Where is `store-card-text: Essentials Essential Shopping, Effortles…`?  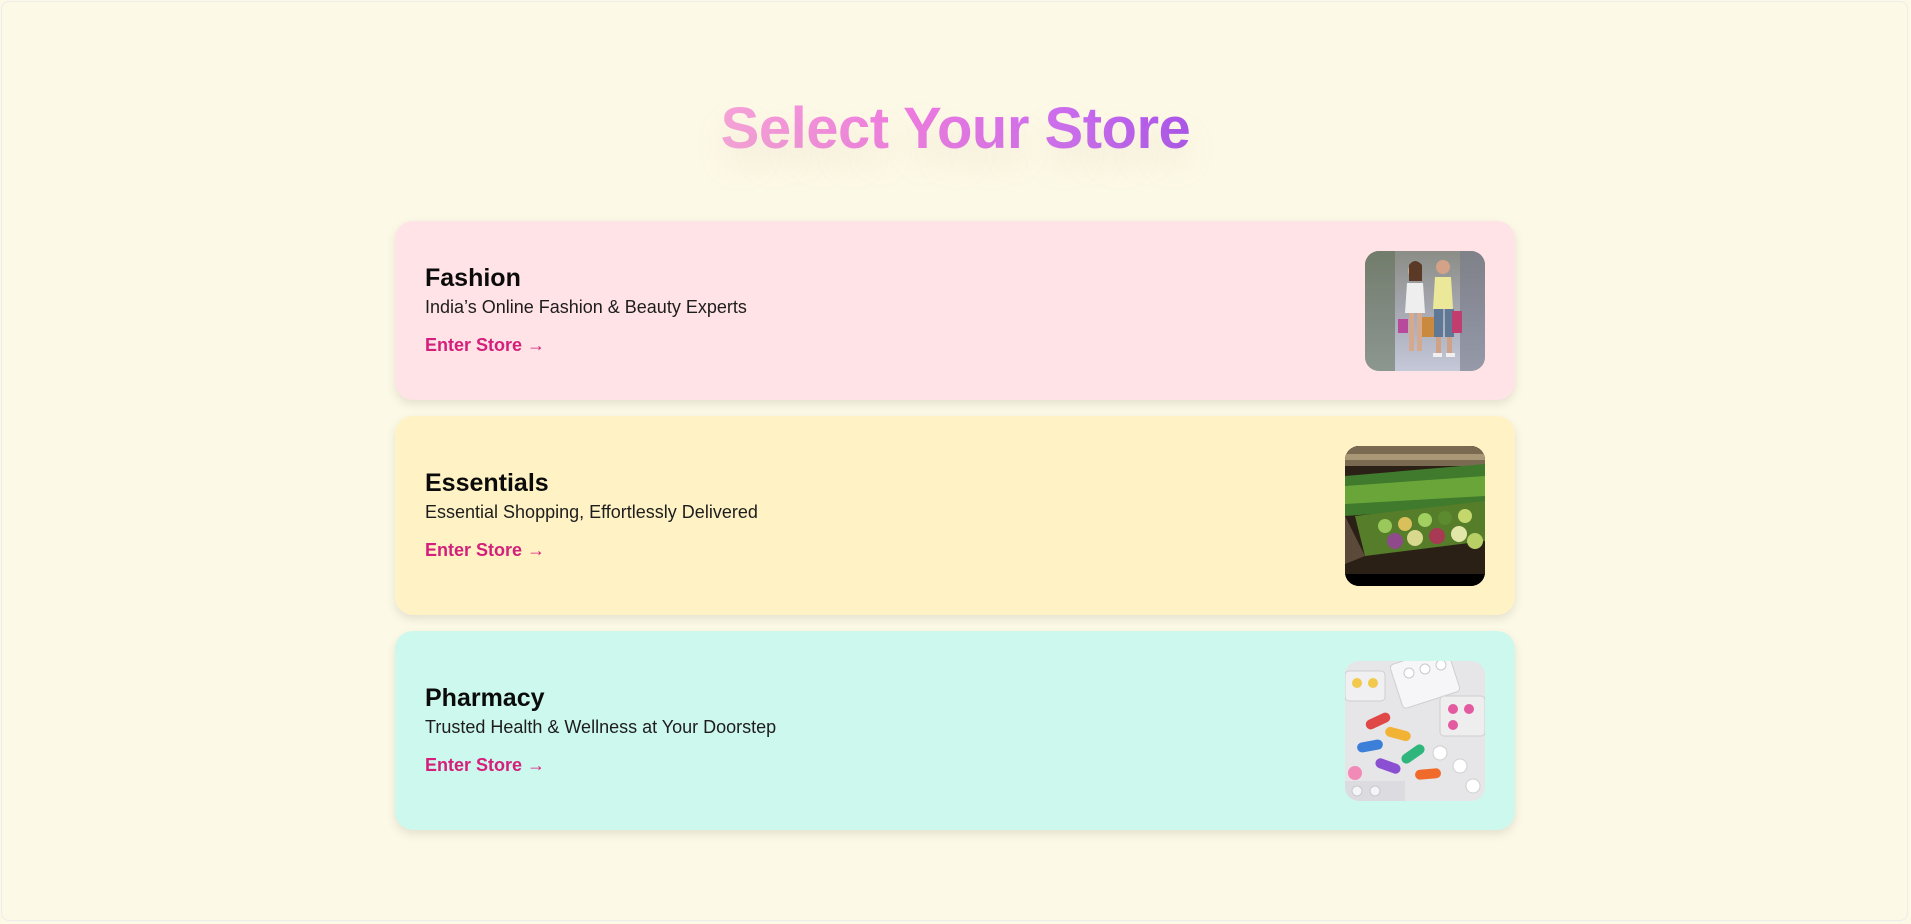
store-card-text: Essentials Essential Shopping, Effortles… is located at coordinates (591, 514).